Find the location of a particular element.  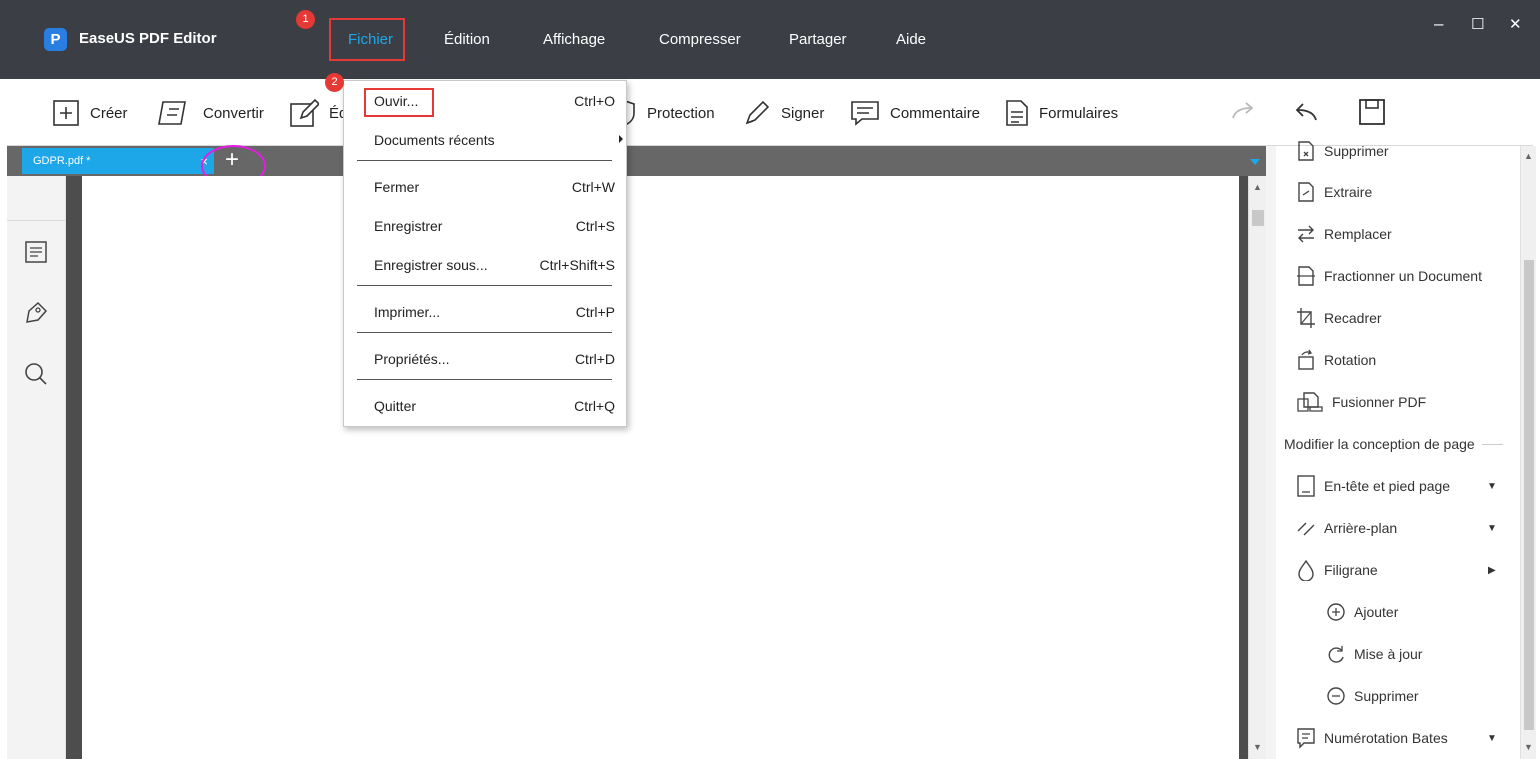

rotation-item: Rotation is located at coordinates (1336, 360).